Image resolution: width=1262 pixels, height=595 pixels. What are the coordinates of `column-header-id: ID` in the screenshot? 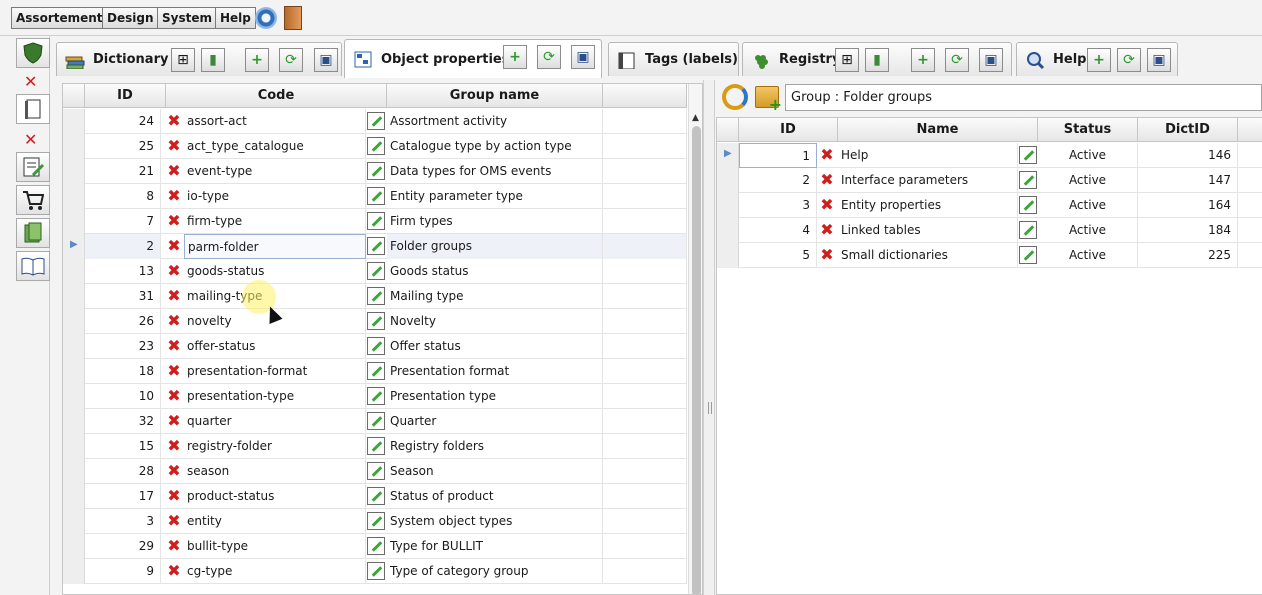 It's located at (788, 130).